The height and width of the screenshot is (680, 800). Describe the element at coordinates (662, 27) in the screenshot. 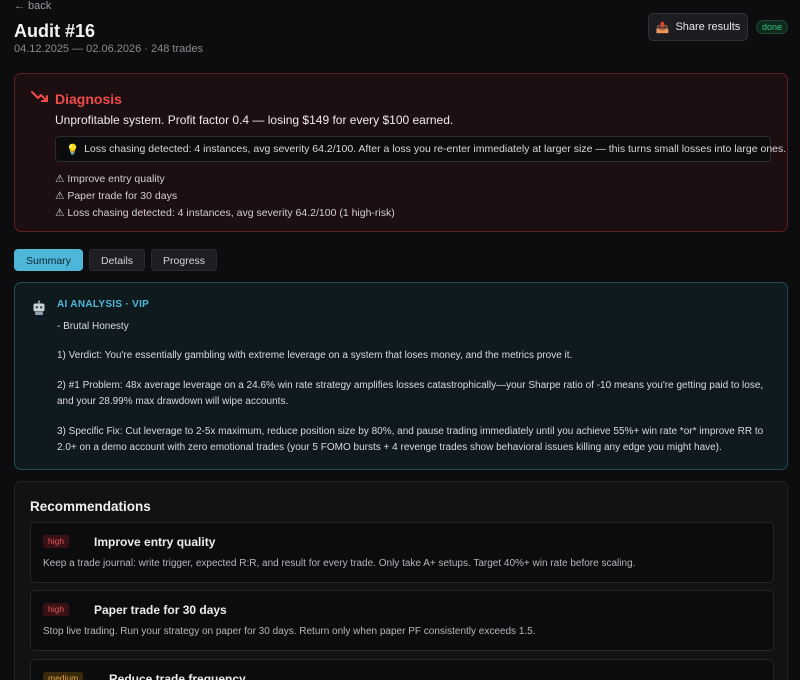

I see `share-tray-icon: 📤` at that location.